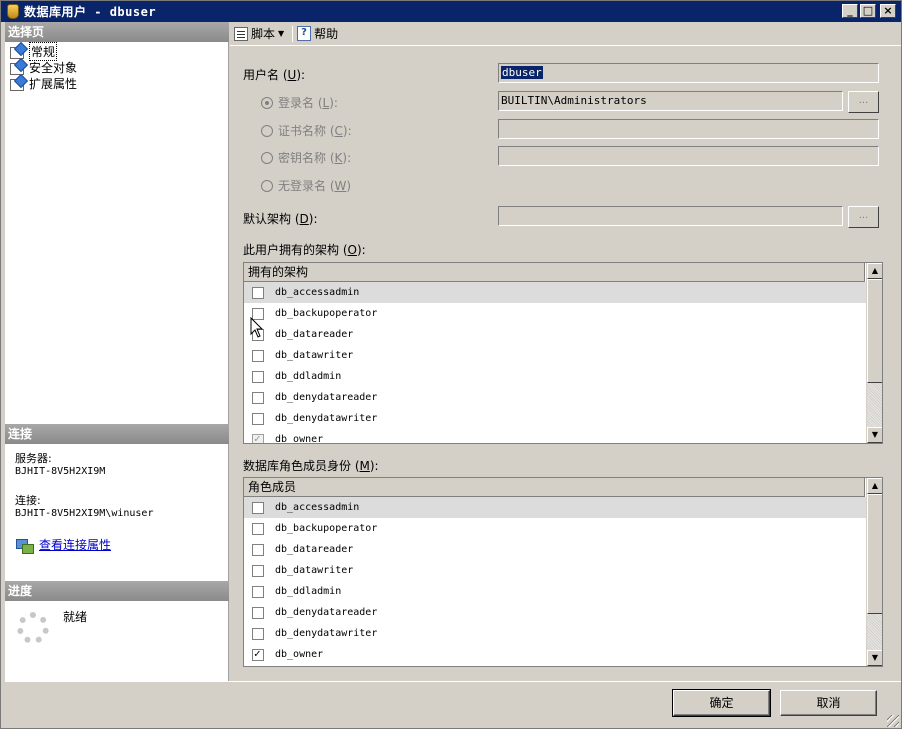 The image size is (902, 729). What do you see at coordinates (117, 32) in the screenshot?
I see `select-page-header: 选择页` at bounding box center [117, 32].